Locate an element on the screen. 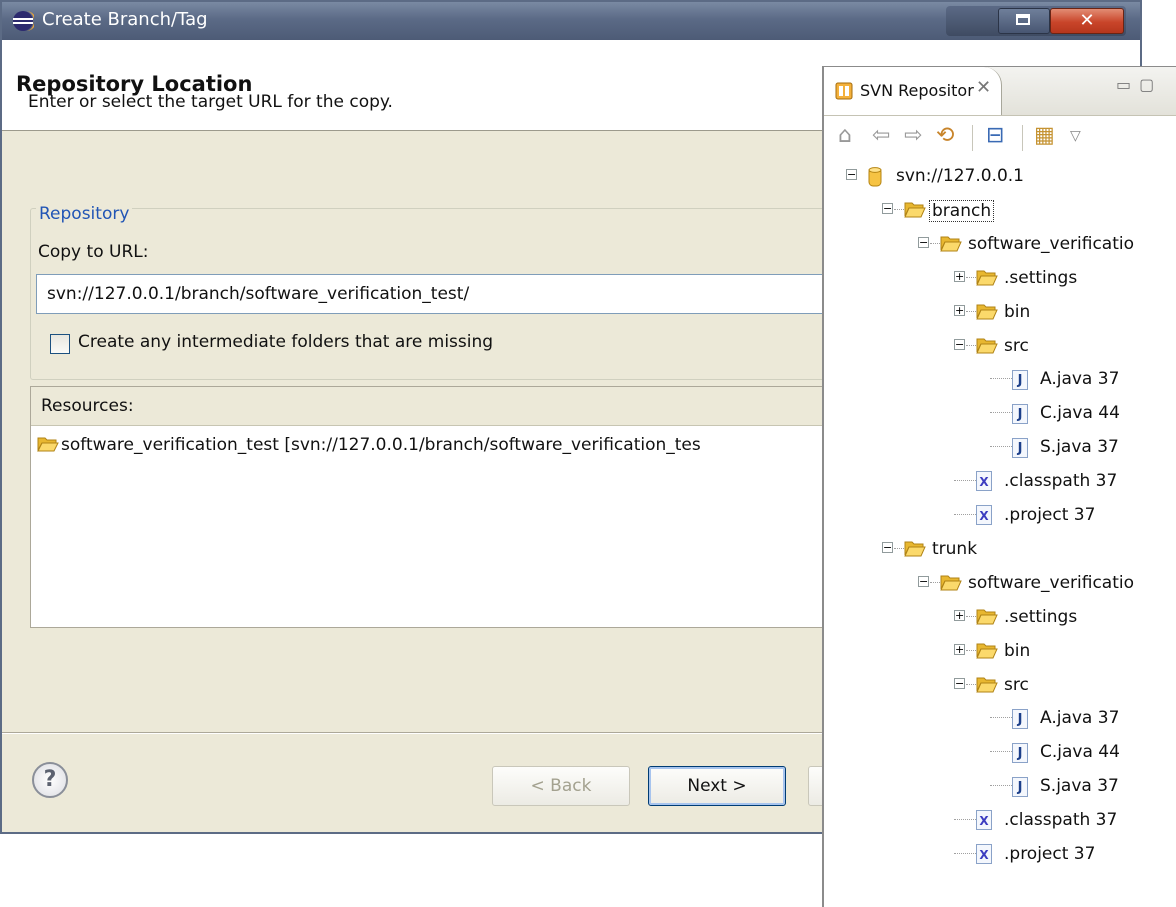 The width and height of the screenshot is (1176, 907). tree-node-label: .settings is located at coordinates (1041, 277).